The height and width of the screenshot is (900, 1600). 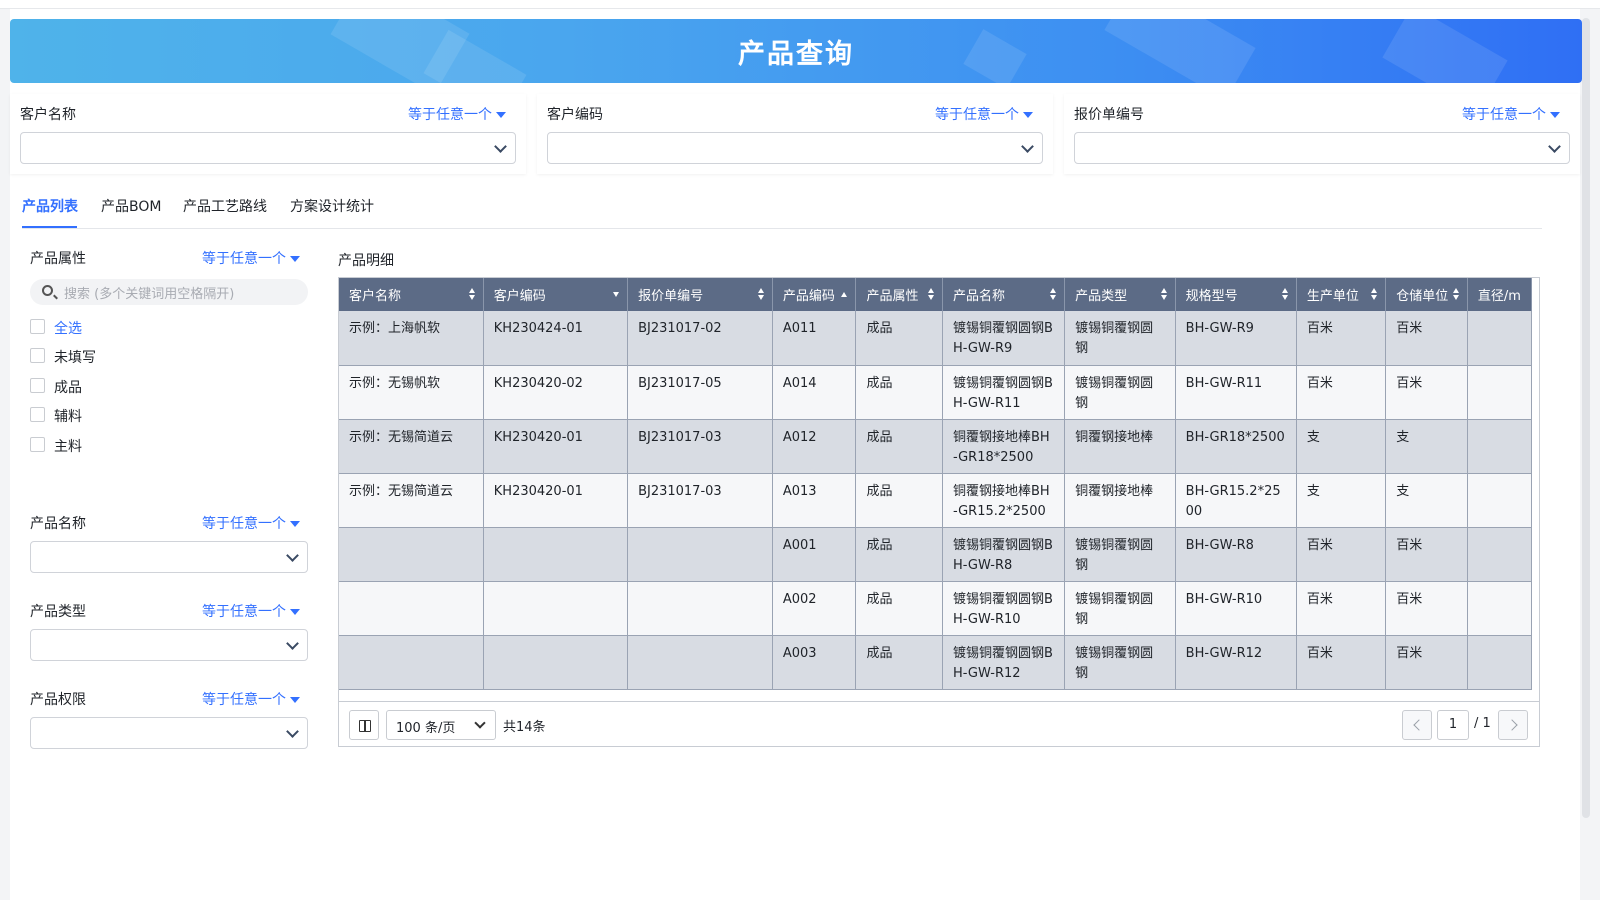 What do you see at coordinates (1120, 294) in the screenshot?
I see `column-header: 产品类型` at bounding box center [1120, 294].